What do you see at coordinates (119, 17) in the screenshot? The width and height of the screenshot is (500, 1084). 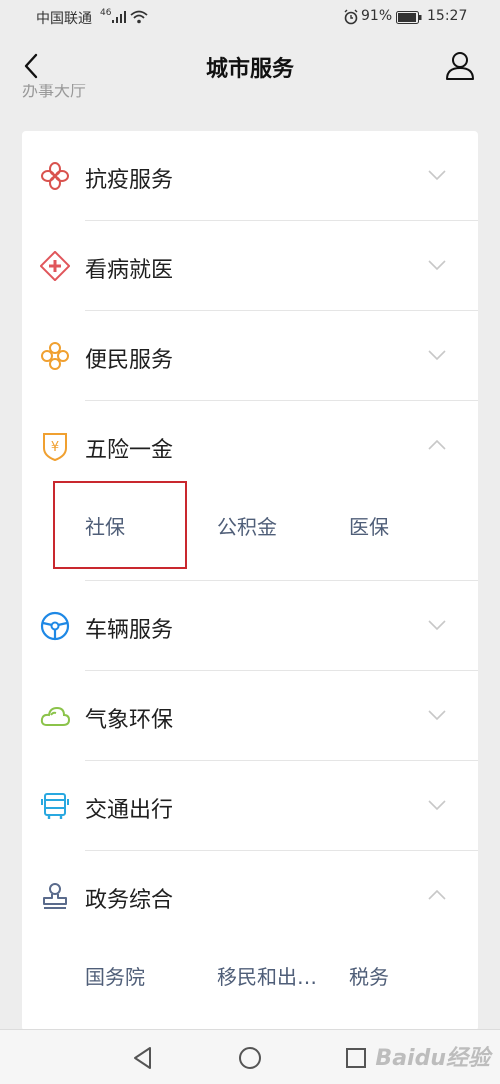 I see `signal-icon` at bounding box center [119, 17].